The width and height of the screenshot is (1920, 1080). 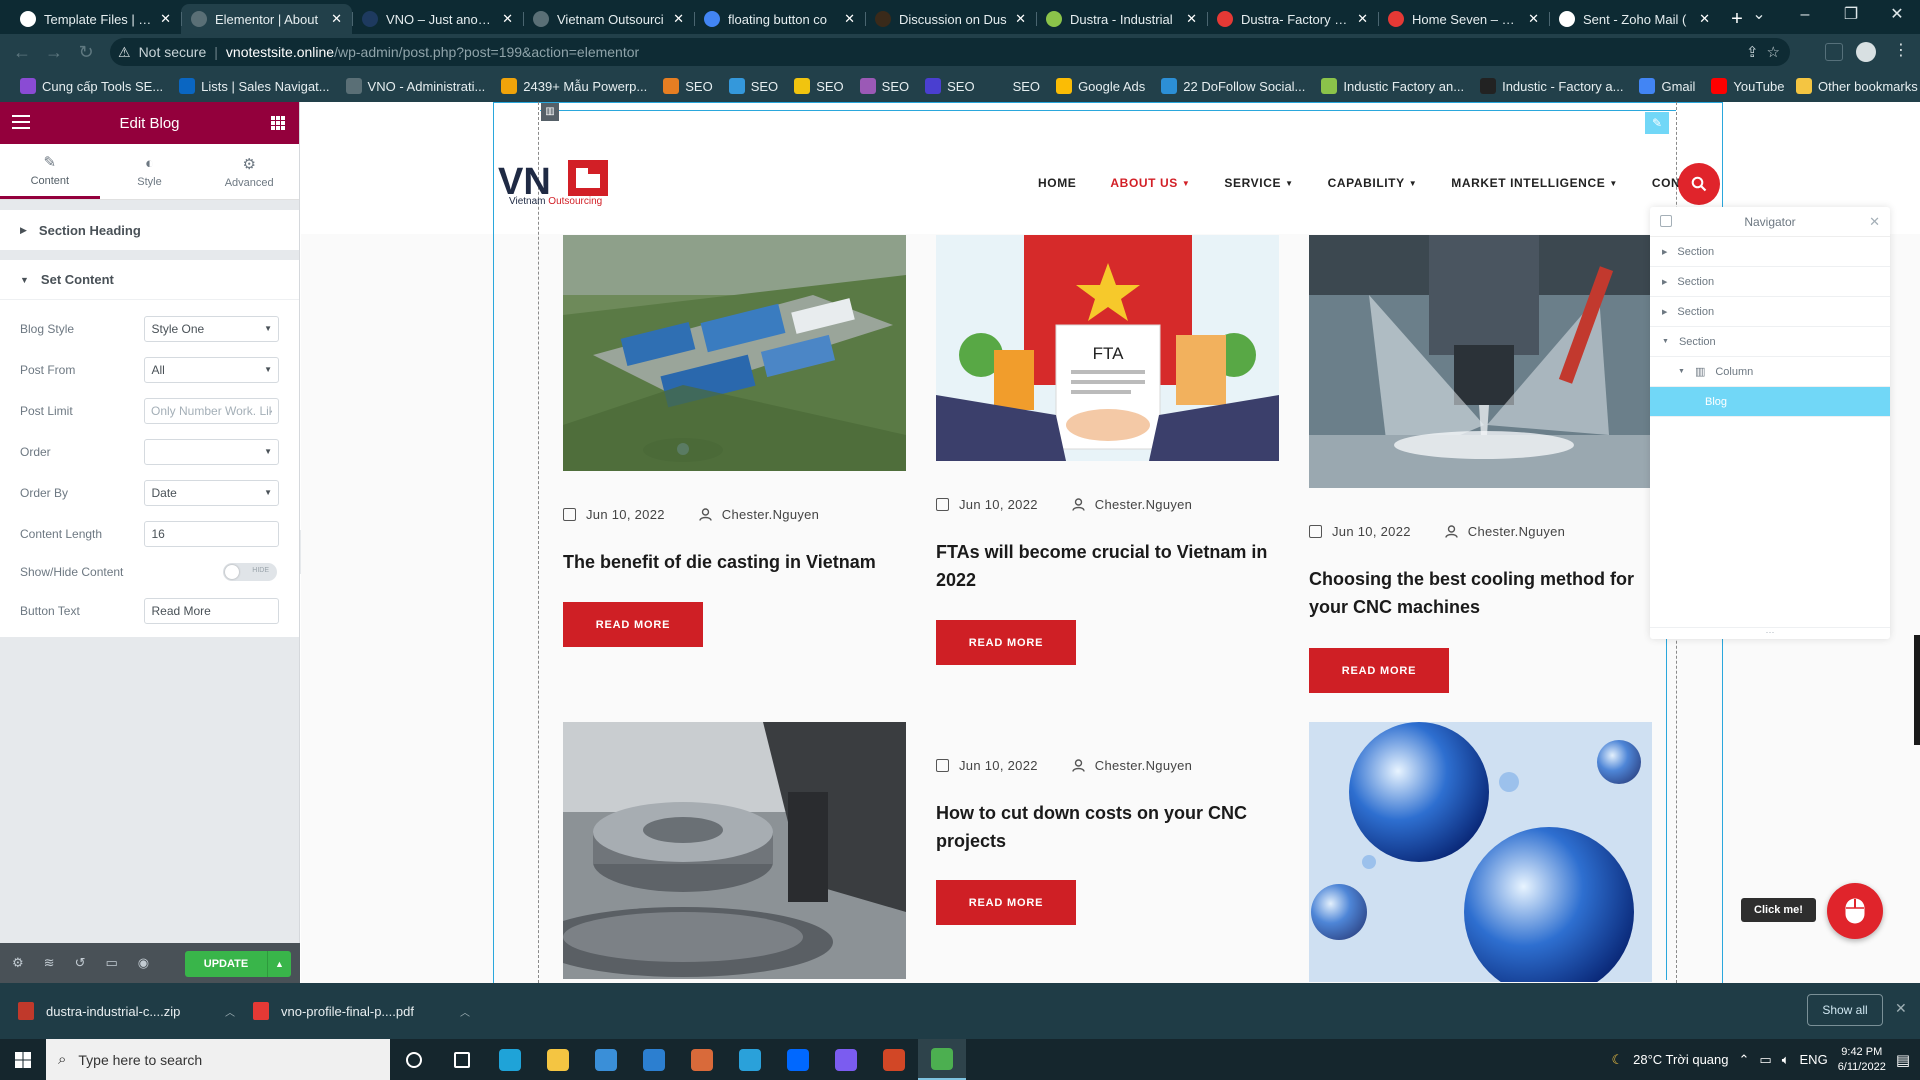 What do you see at coordinates (1834, 52) in the screenshot?
I see `extensions-icon` at bounding box center [1834, 52].